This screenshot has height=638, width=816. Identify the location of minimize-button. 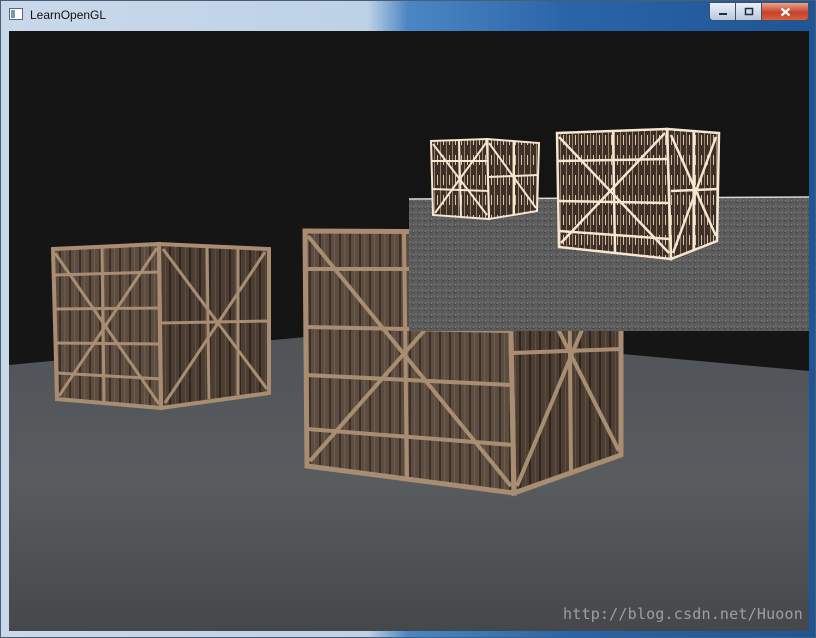
(722, 11).